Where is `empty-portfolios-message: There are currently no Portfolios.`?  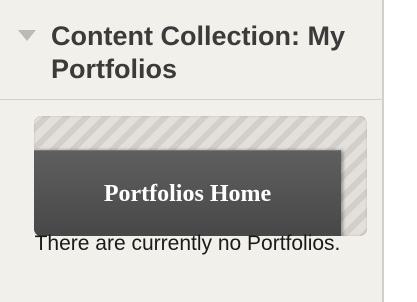
empty-portfolios-message: There are currently no Portfolios. is located at coordinates (187, 243).